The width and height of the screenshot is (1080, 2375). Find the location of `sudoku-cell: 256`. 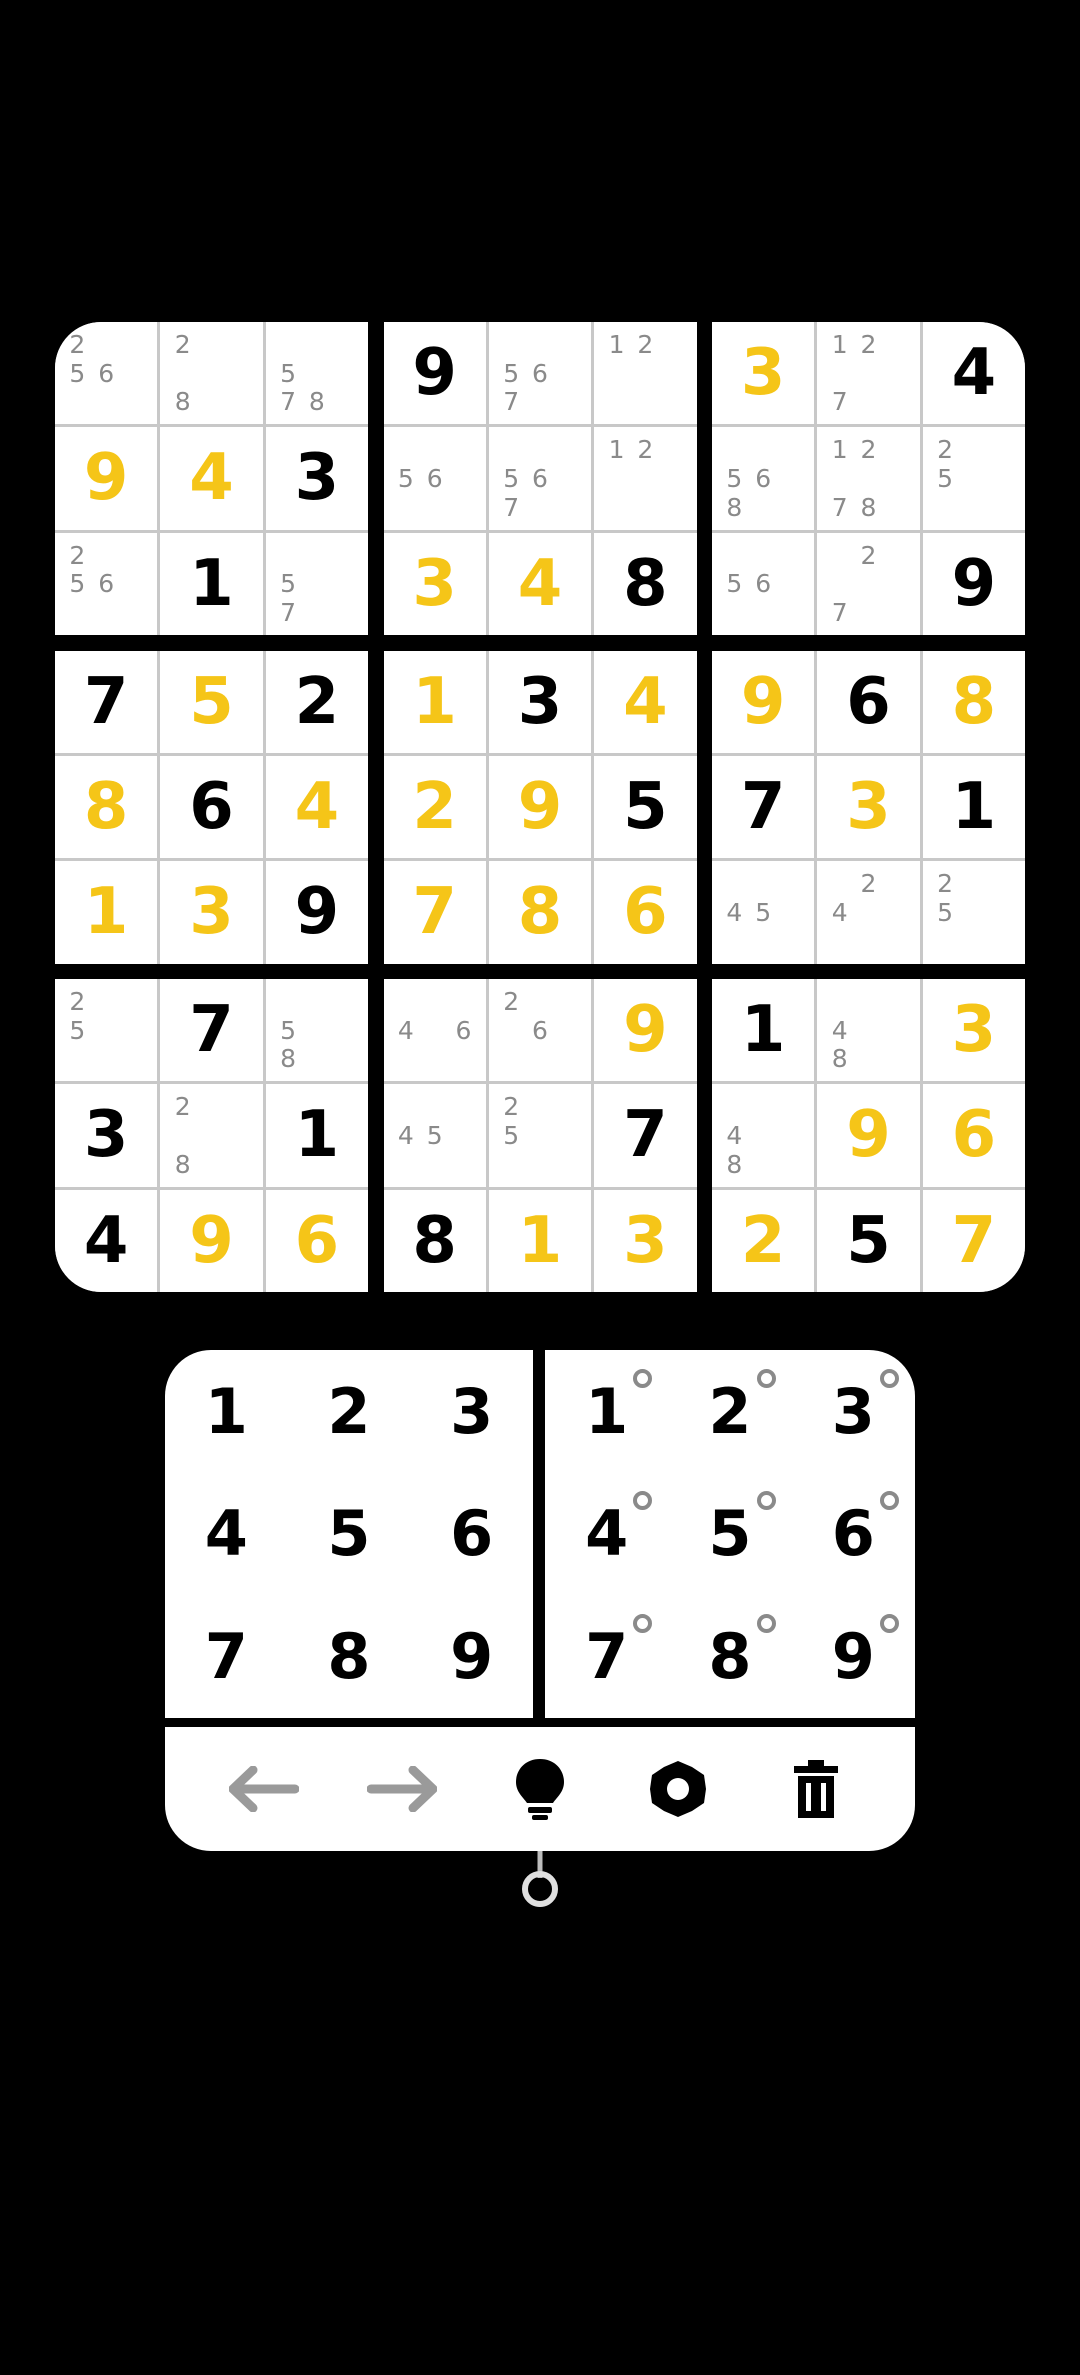

sudoku-cell: 256 is located at coordinates (106, 373).